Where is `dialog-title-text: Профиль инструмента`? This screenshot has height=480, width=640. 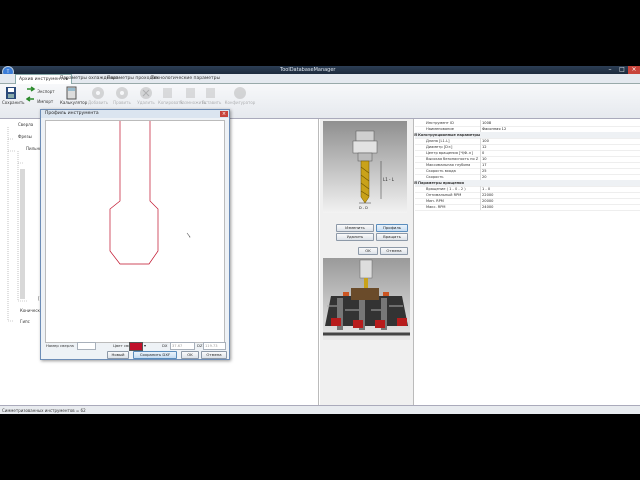
dialog-title-text: Профиль инструмента is located at coordinates (72, 113).